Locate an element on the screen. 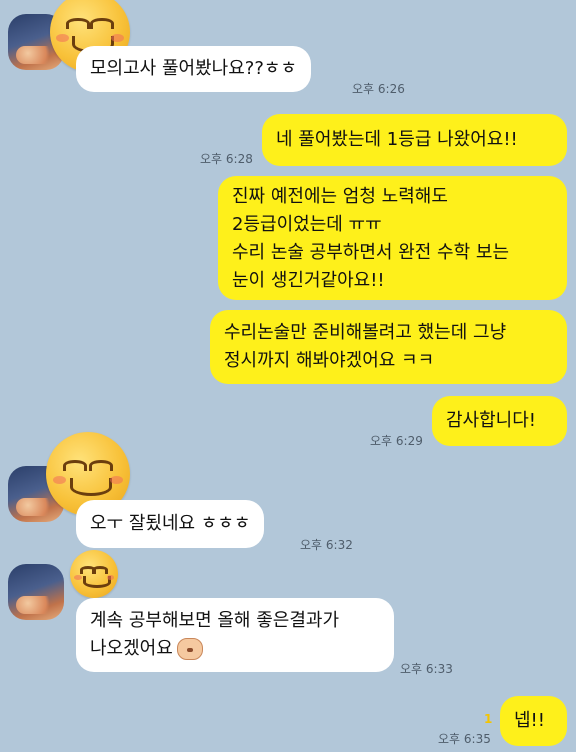 This screenshot has width=576, height=752. sender-avatar is located at coordinates (36, 592).